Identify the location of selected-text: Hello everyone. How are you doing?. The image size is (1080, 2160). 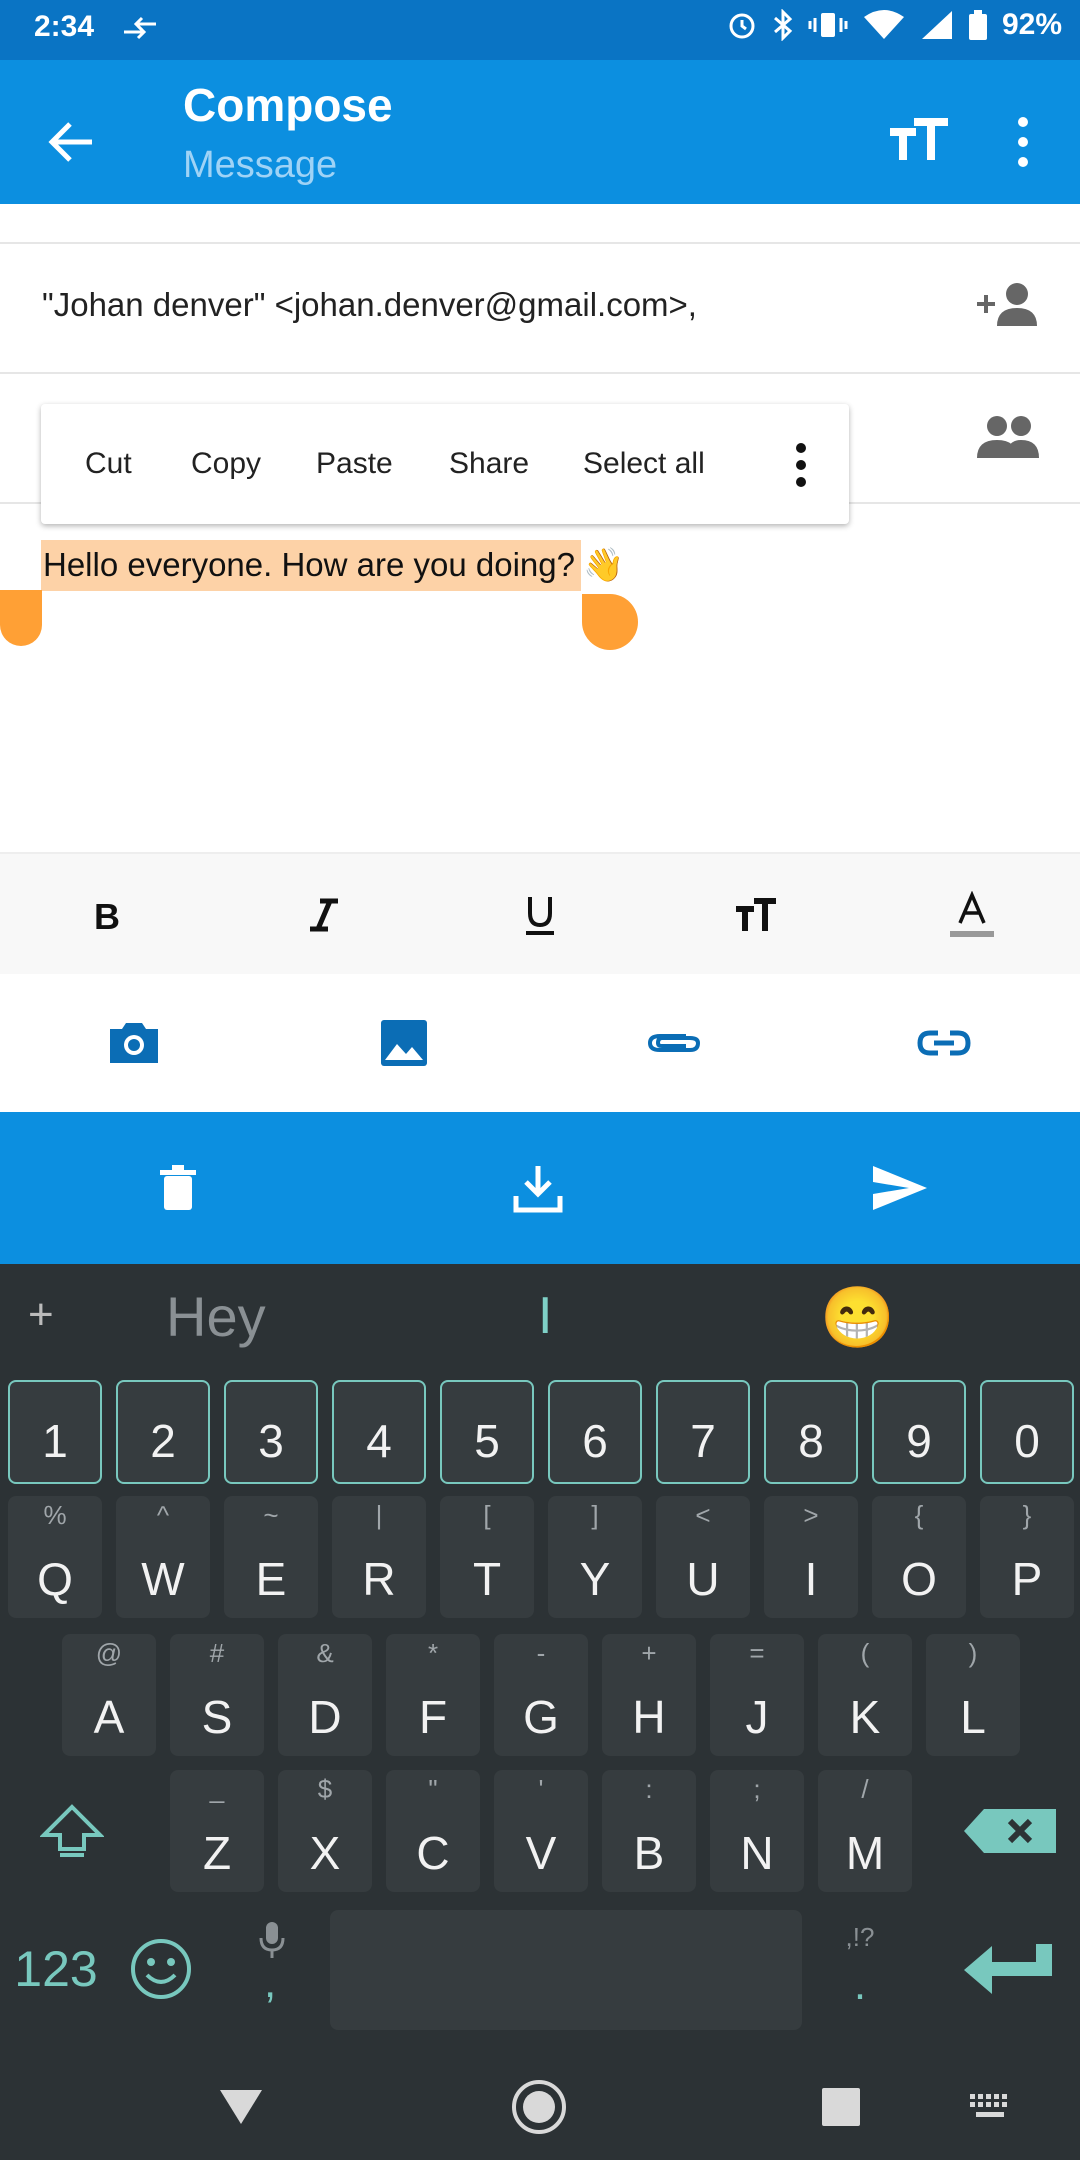
(311, 565).